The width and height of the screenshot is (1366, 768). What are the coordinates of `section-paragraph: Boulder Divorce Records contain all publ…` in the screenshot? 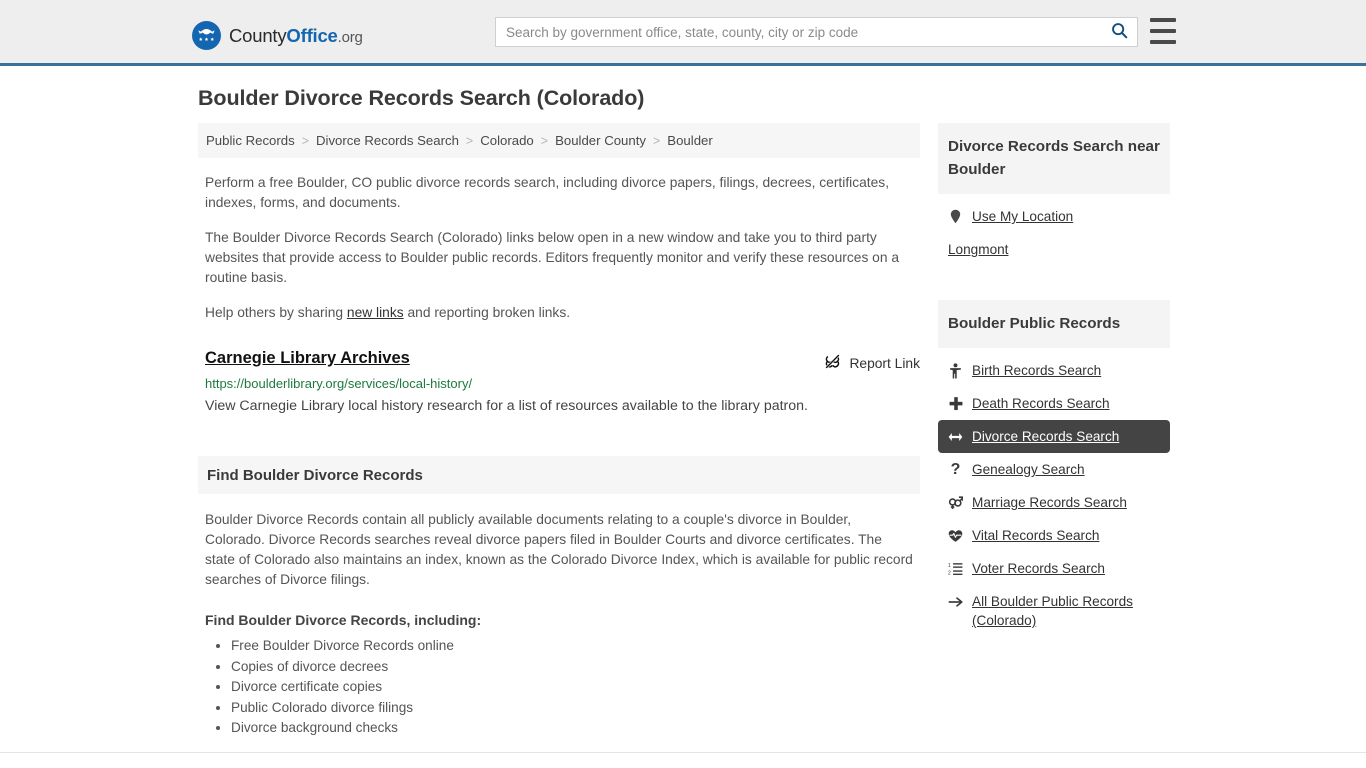 It's located at (559, 549).